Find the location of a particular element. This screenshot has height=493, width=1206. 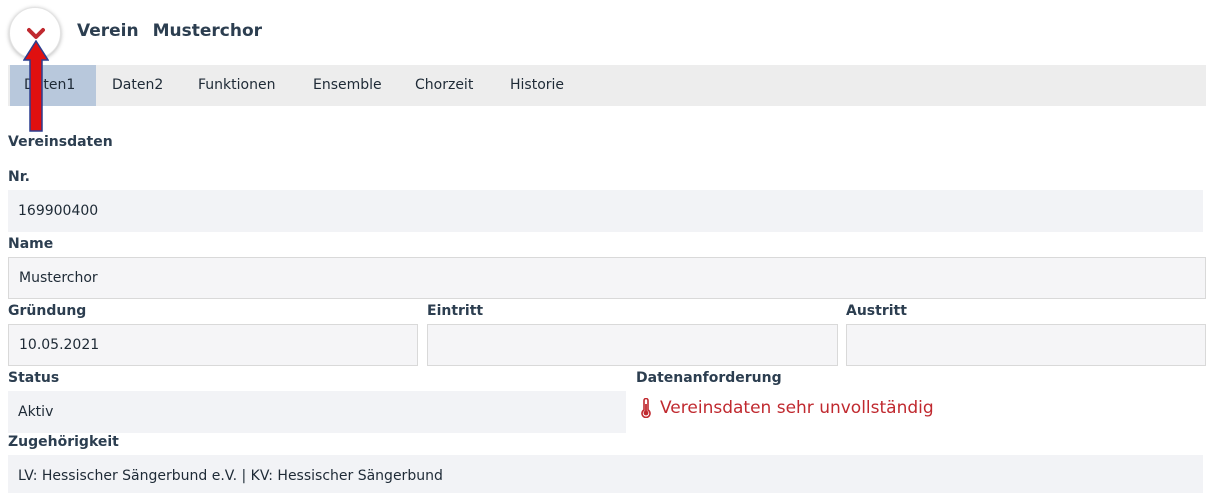

datenanforderung-label: Datenanforderung is located at coordinates (709, 378).